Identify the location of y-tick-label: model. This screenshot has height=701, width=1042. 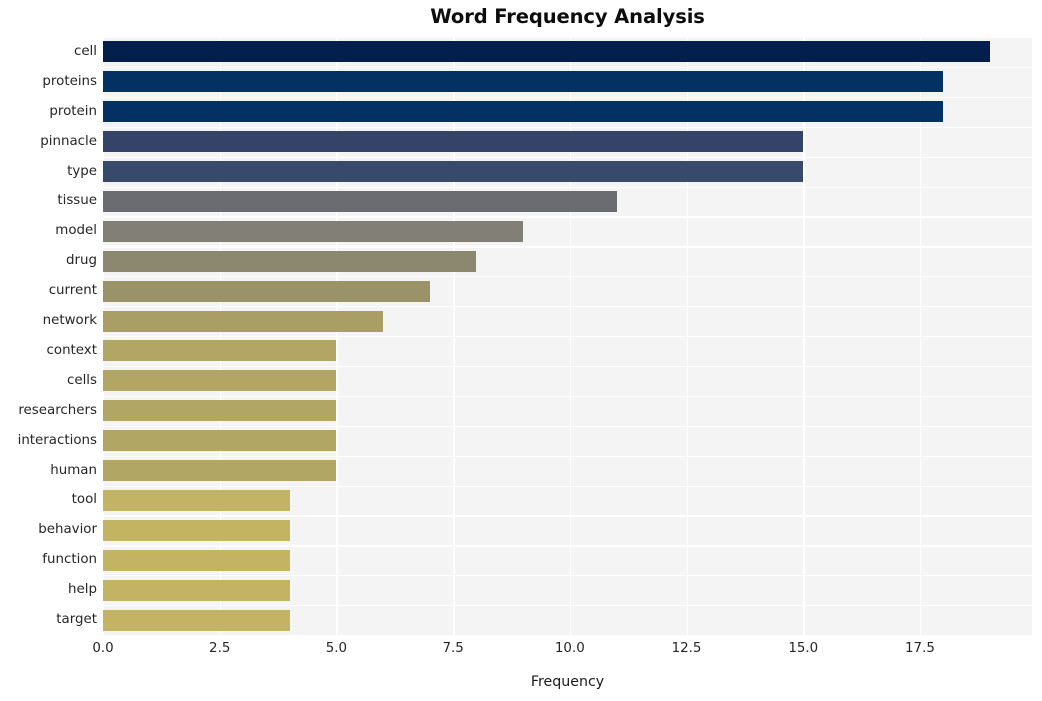
(76, 231).